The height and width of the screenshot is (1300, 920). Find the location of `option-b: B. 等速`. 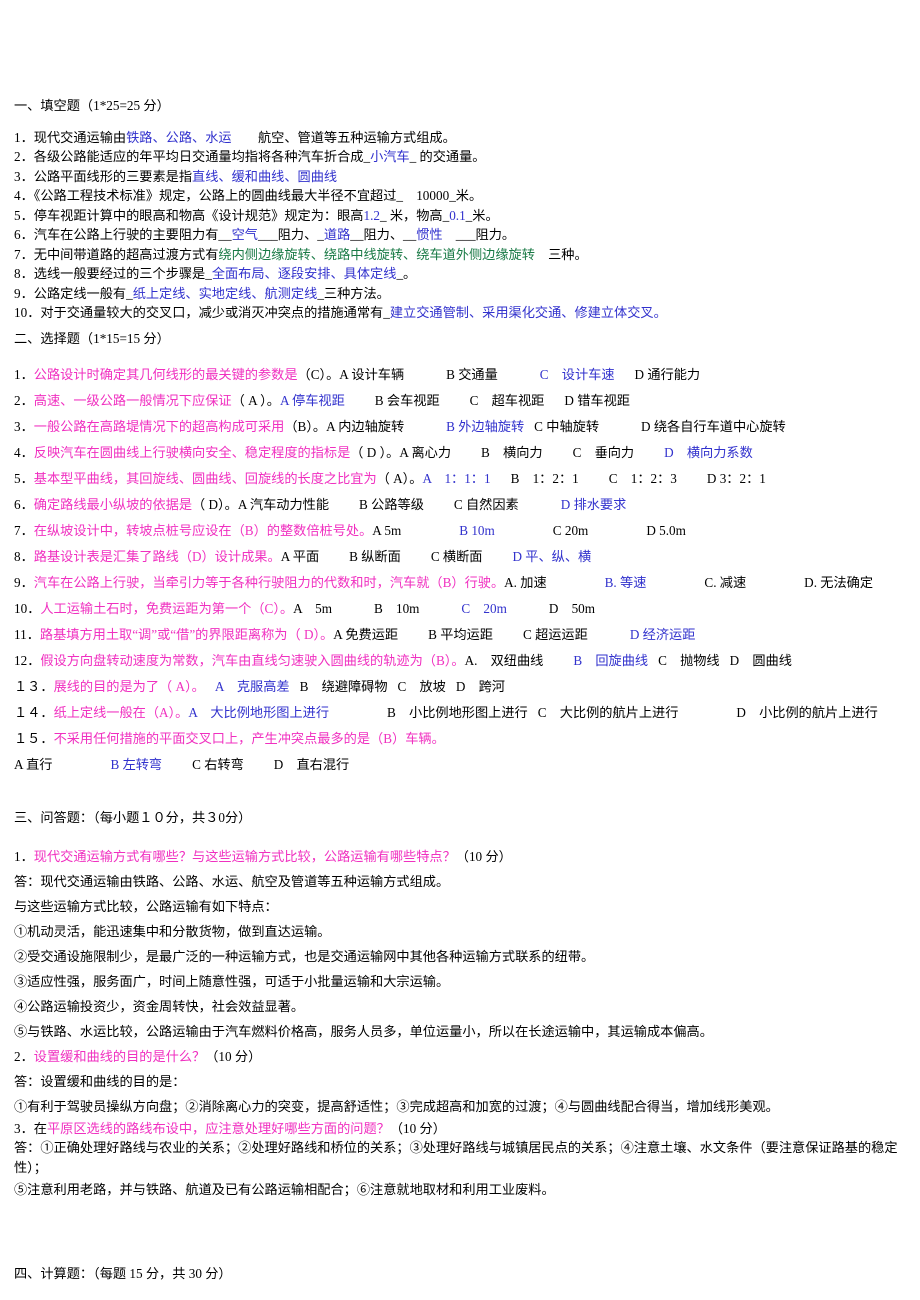

option-b: B. 等速 is located at coordinates (626, 582).